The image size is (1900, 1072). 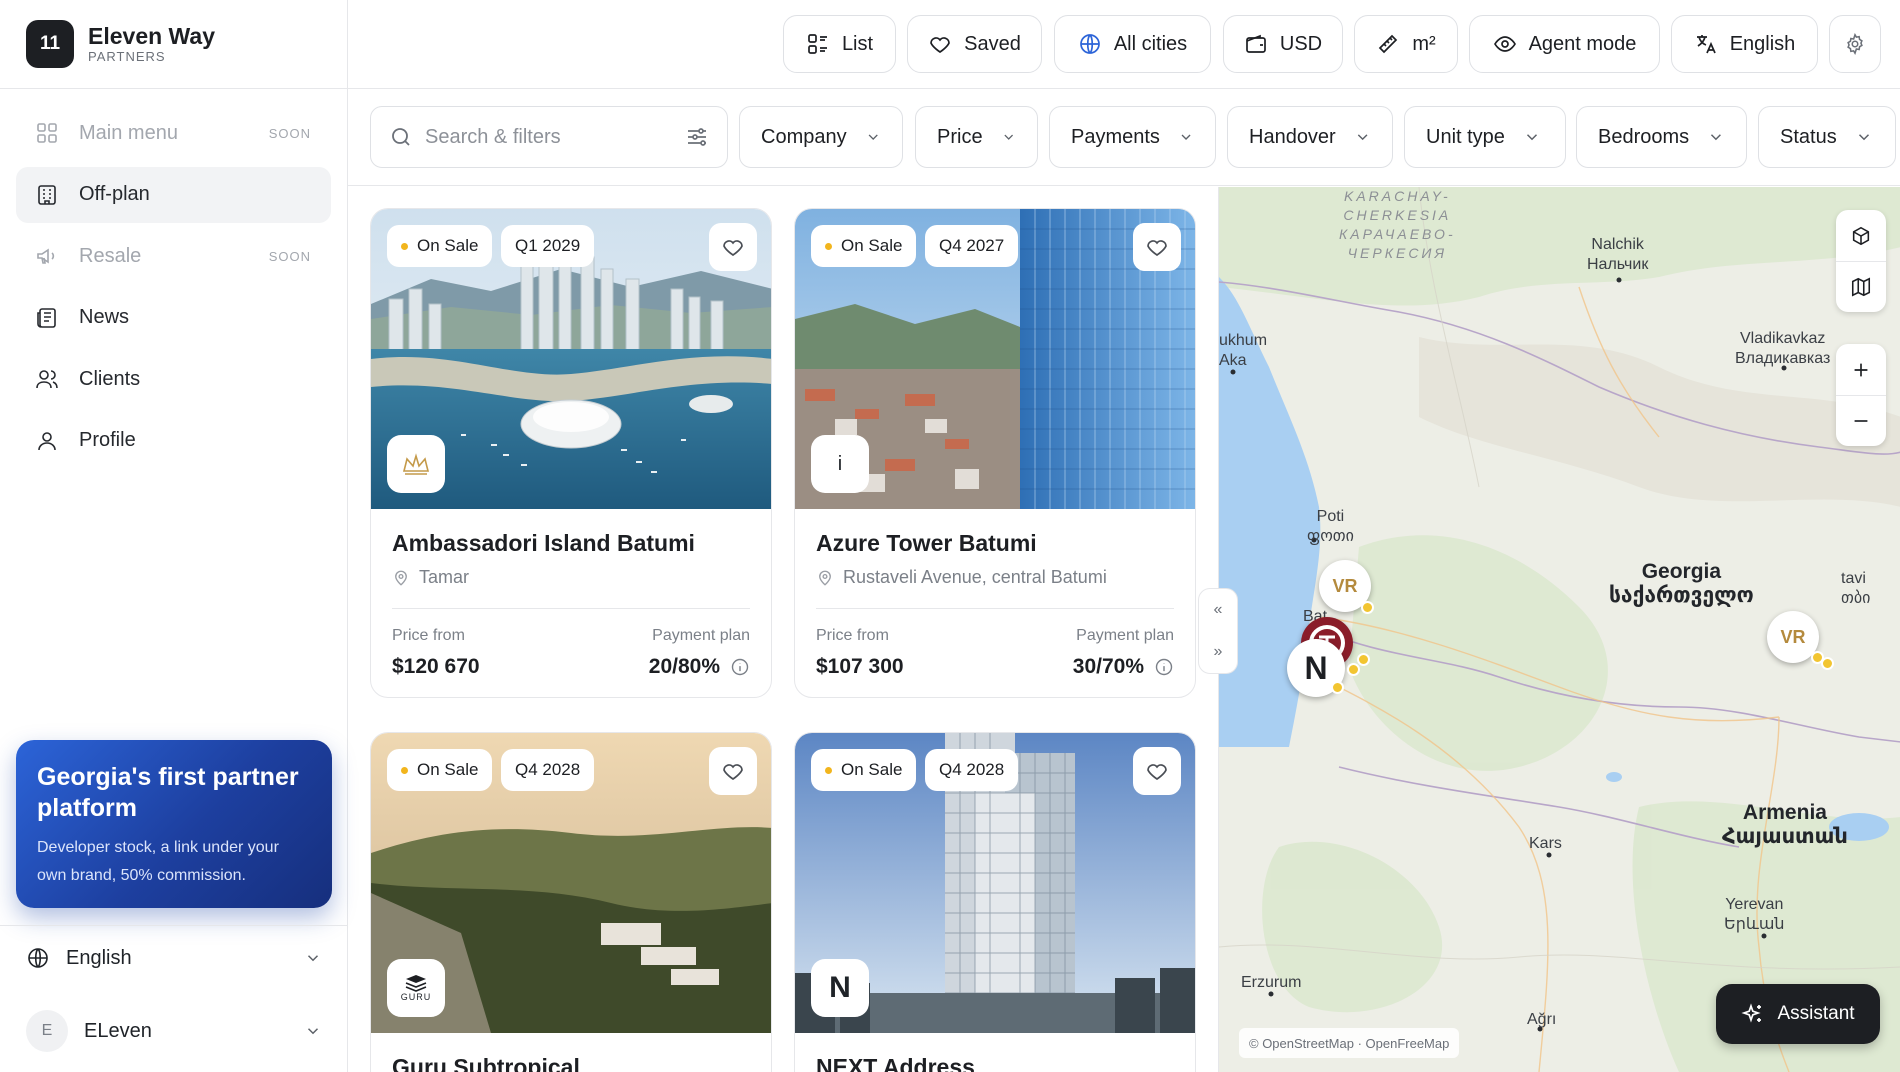 I want to click on language-button: English, so click(x=1744, y=44).